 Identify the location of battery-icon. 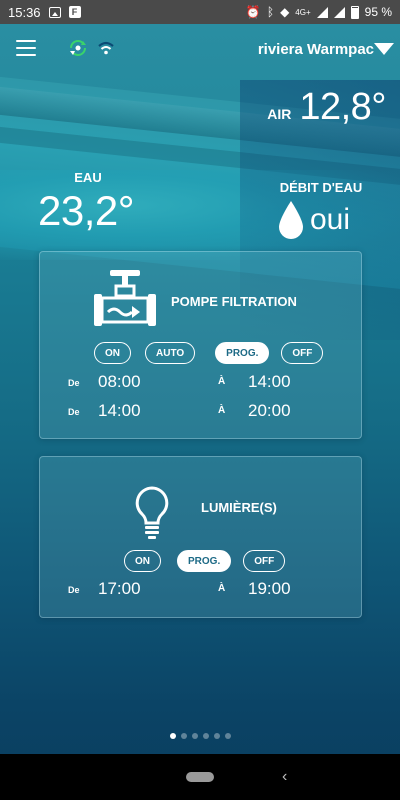
(354, 12).